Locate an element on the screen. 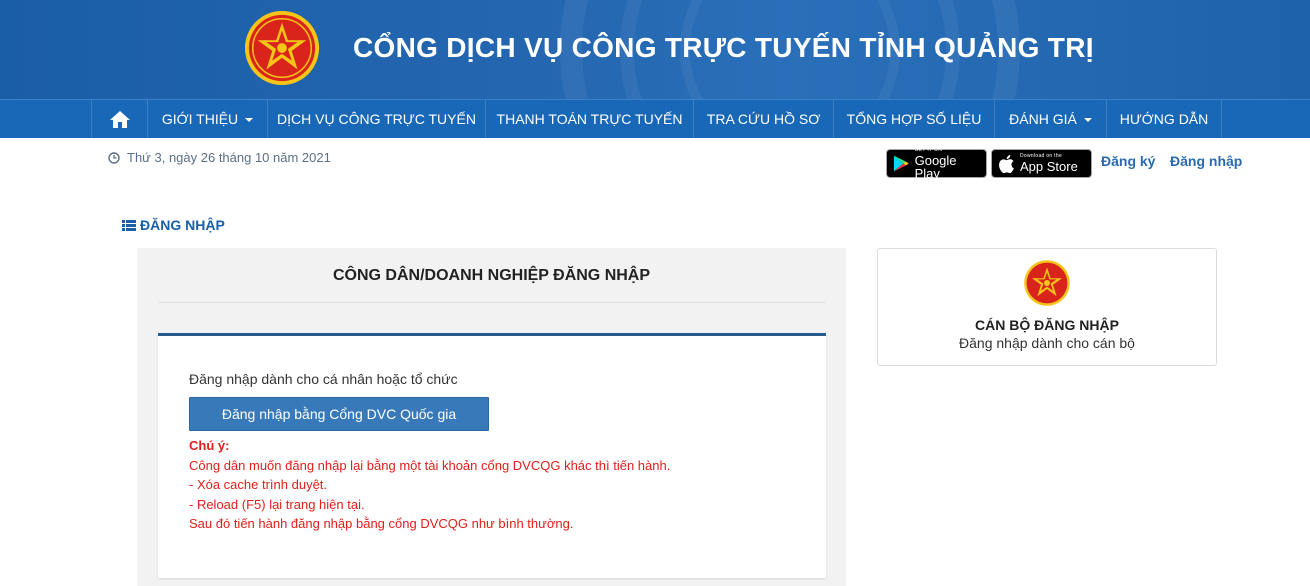  nav-danh-gia: ĐÁNH GIÁ is located at coordinates (1051, 119).